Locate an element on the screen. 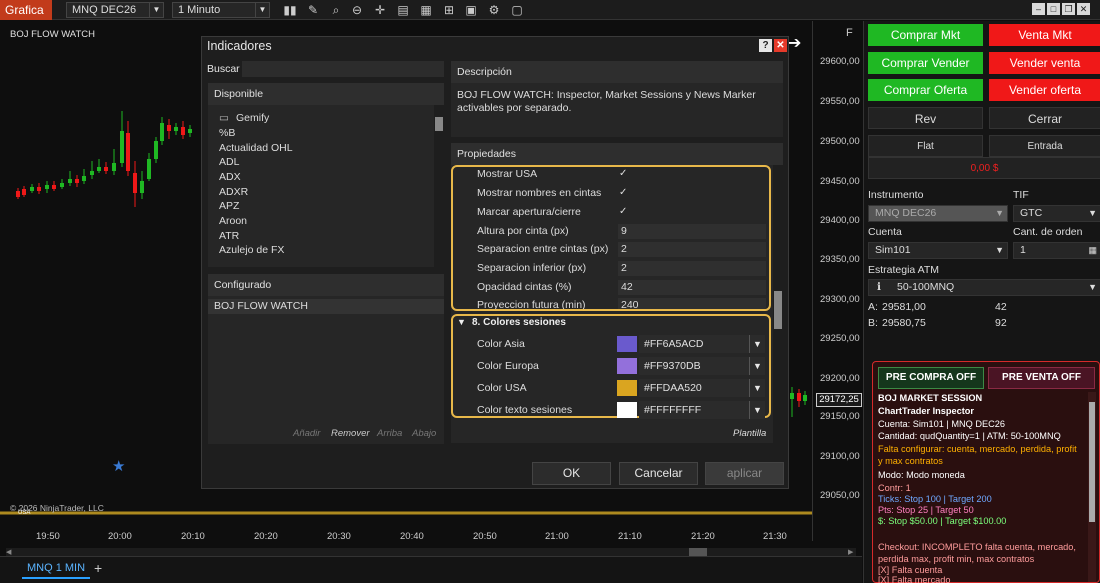 Image resolution: width=1100 pixels, height=583 pixels. property-label: Color USA is located at coordinates (502, 388).